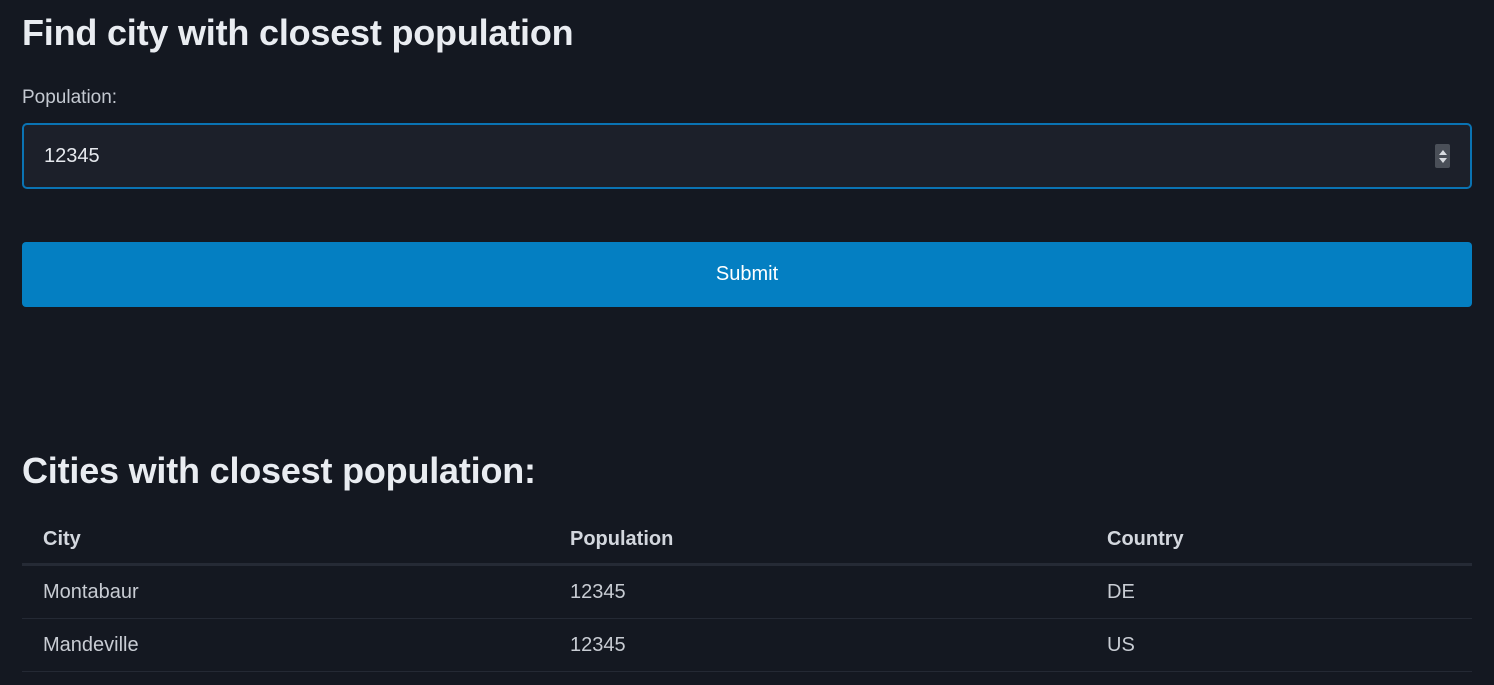 This screenshot has width=1494, height=685. Describe the element at coordinates (285, 591) in the screenshot. I see `cell-city: Montabaur` at that location.